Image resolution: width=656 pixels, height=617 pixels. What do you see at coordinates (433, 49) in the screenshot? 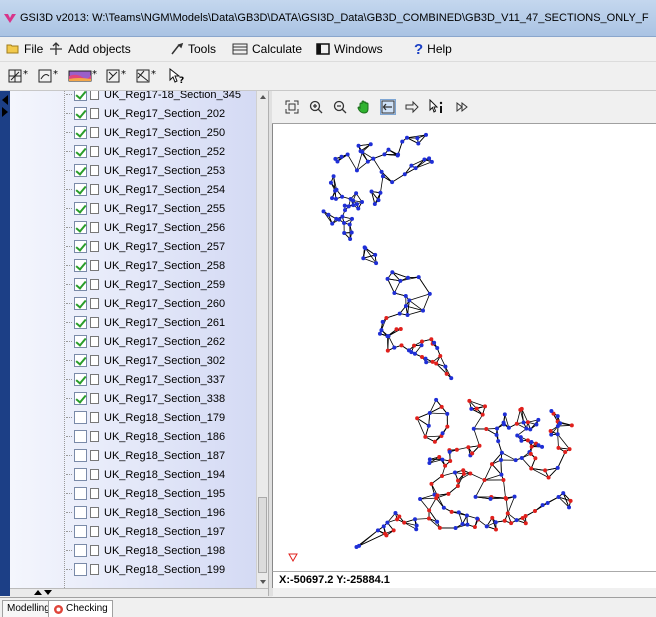
I see `menu-help: ? Help` at bounding box center [433, 49].